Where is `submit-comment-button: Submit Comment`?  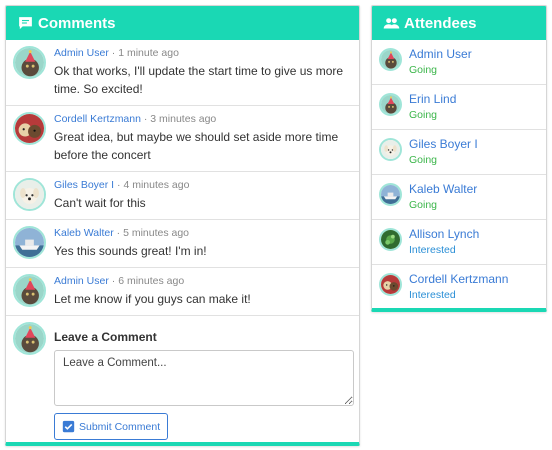 submit-comment-button: Submit Comment is located at coordinates (111, 426).